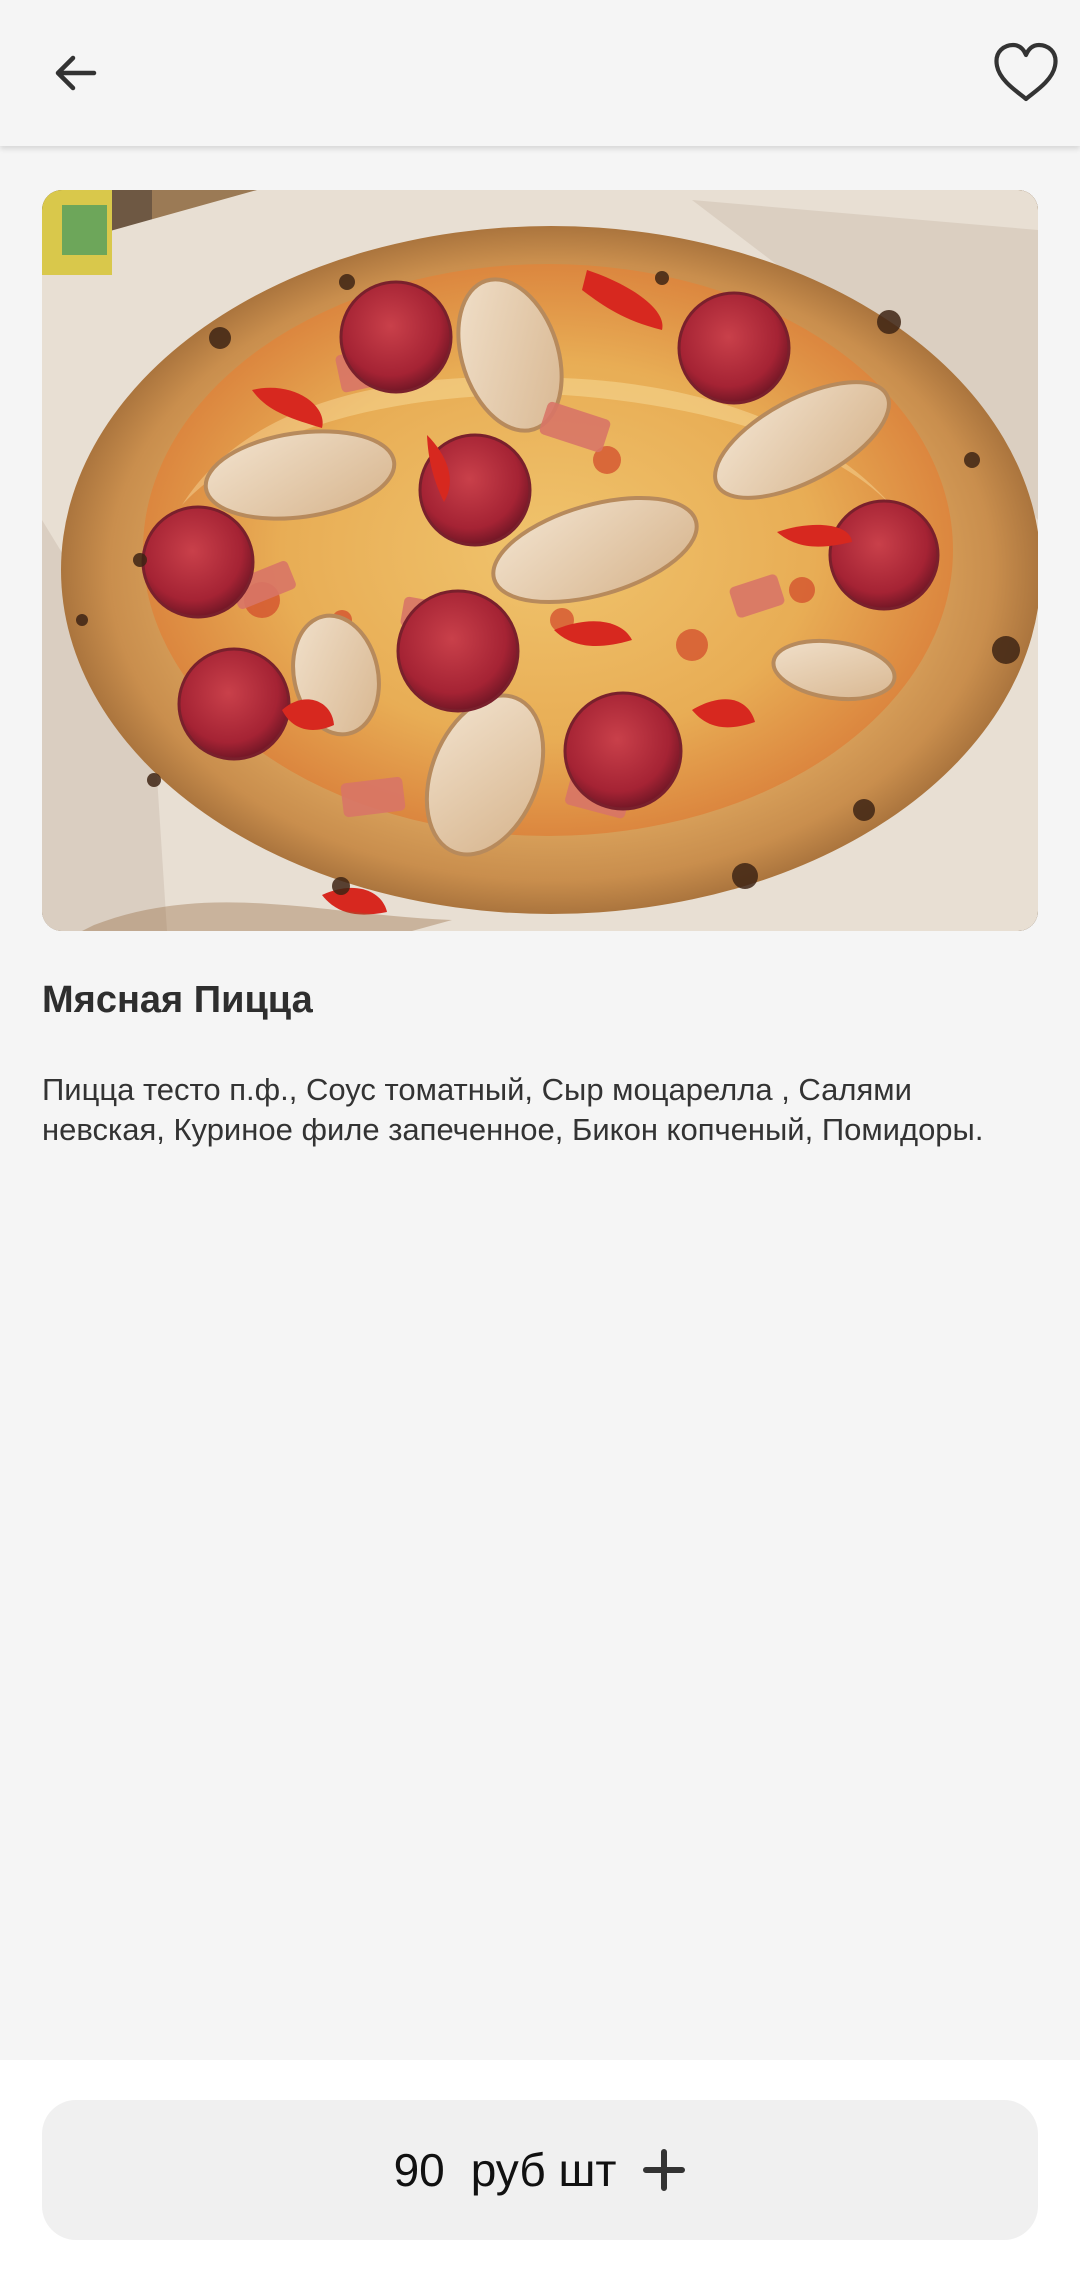  What do you see at coordinates (177, 1000) in the screenshot?
I see `product-title: Мясная Пицца` at bounding box center [177, 1000].